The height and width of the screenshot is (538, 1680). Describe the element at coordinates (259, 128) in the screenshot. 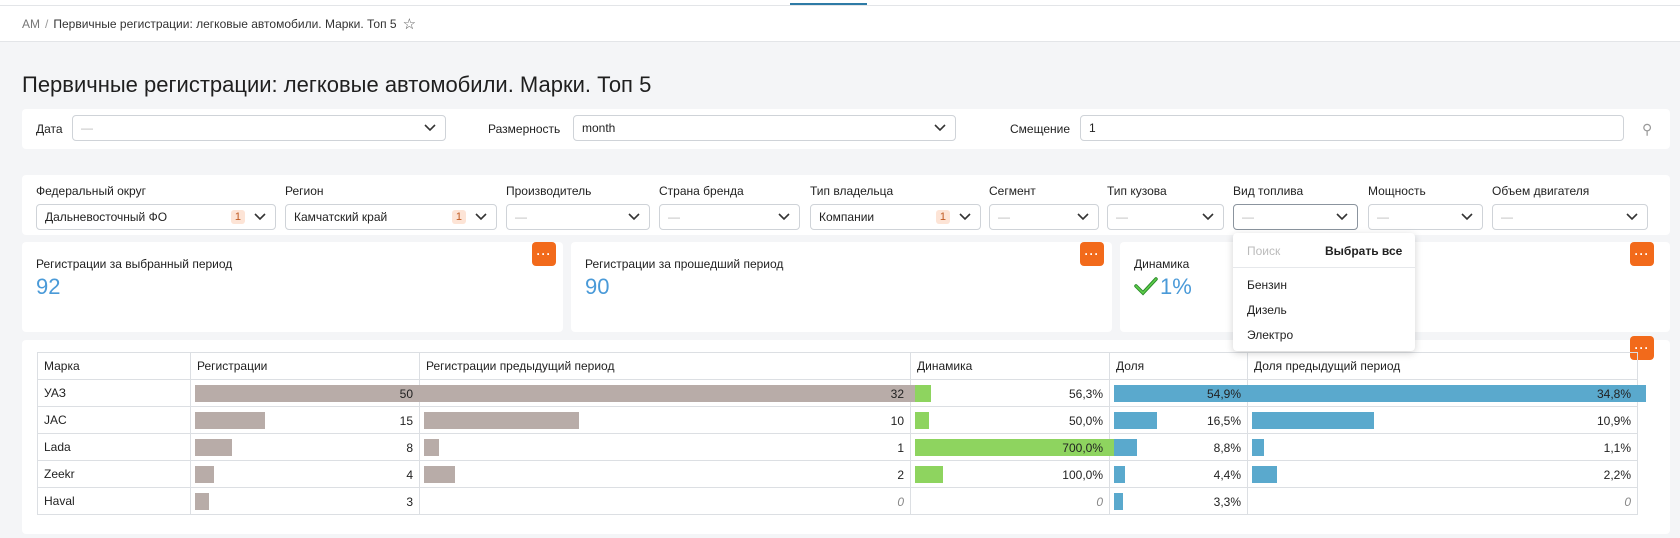

I see `date-select: —` at that location.